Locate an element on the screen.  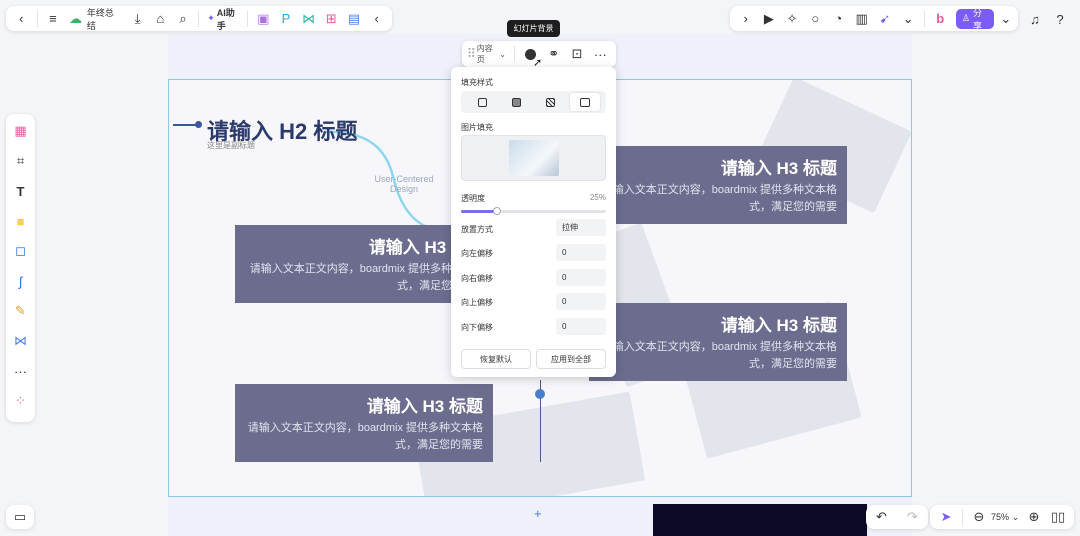
vote-icon: ▥ is located at coordinates (861, 19).